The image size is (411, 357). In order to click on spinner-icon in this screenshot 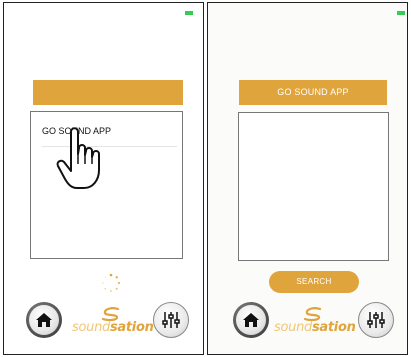, I will do `click(111, 282)`.